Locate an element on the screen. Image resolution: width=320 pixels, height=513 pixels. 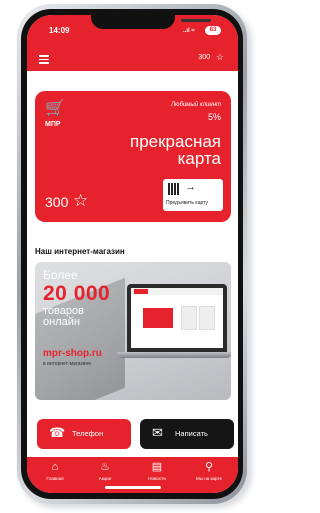
phone-button-label: Телефон is located at coordinates (88, 433).